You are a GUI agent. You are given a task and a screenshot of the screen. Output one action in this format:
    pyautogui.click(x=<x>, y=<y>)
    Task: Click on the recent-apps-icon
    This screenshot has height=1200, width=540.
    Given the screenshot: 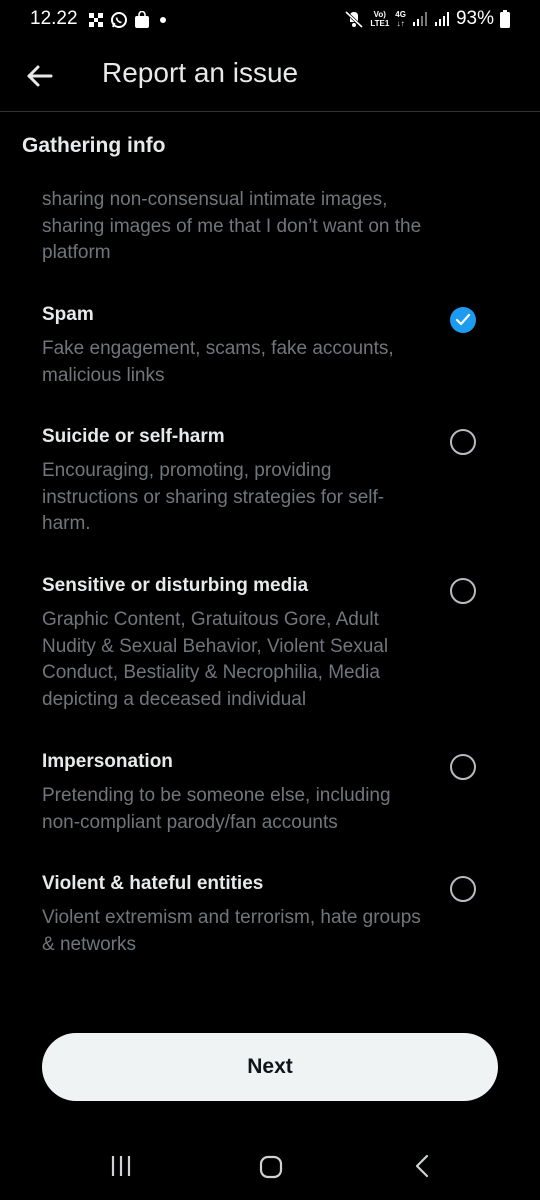 What is the action you would take?
    pyautogui.click(x=121, y=1166)
    